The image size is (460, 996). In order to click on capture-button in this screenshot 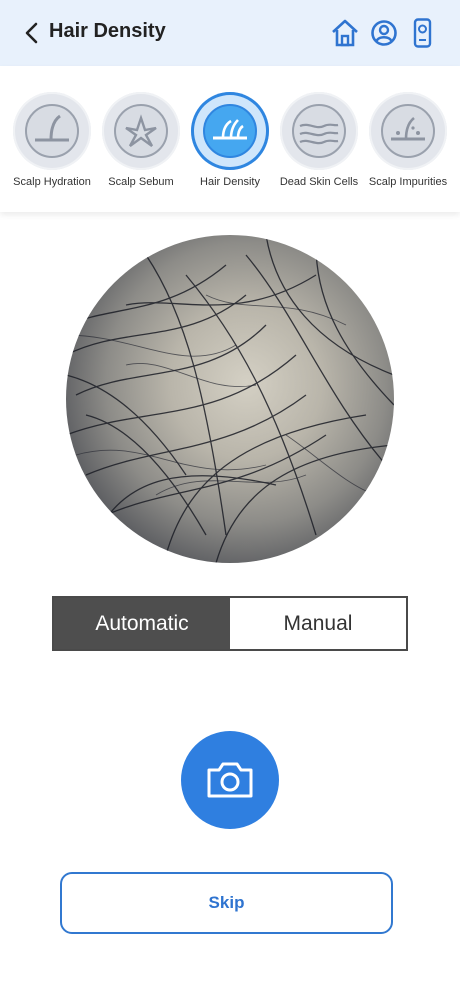, I will do `click(230, 780)`.